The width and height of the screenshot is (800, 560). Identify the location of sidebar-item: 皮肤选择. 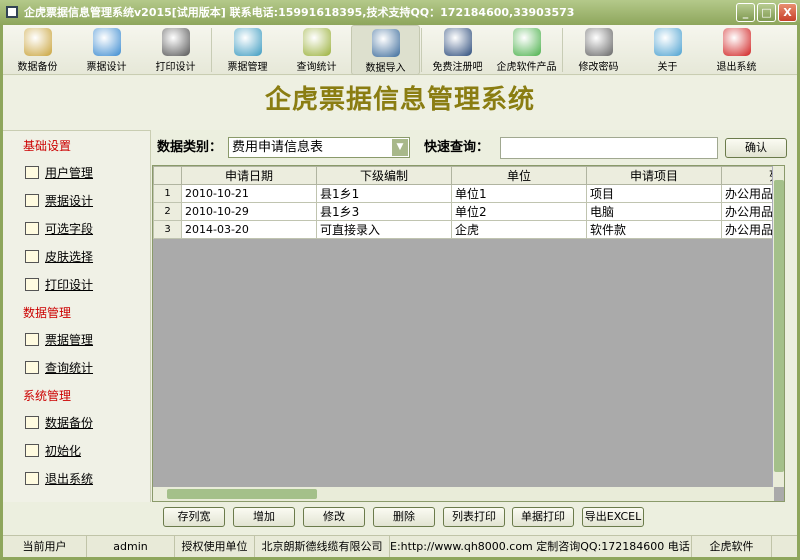
(76, 256).